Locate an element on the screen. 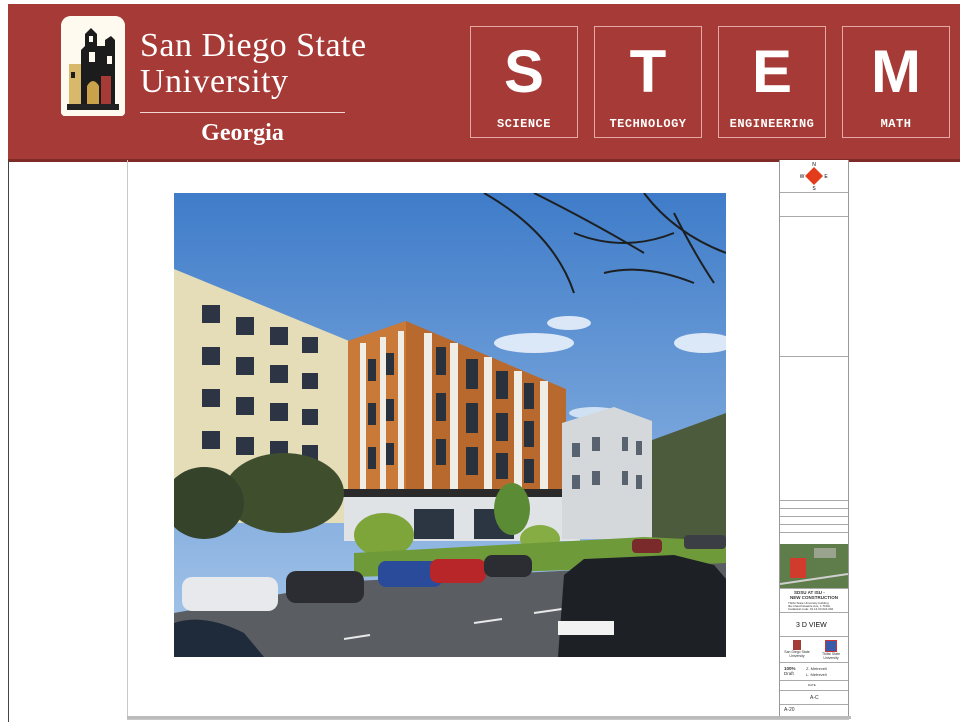 Image resolution: width=962 pixels, height=722 pixels. sdsu-crest-logo is located at coordinates (93, 66).